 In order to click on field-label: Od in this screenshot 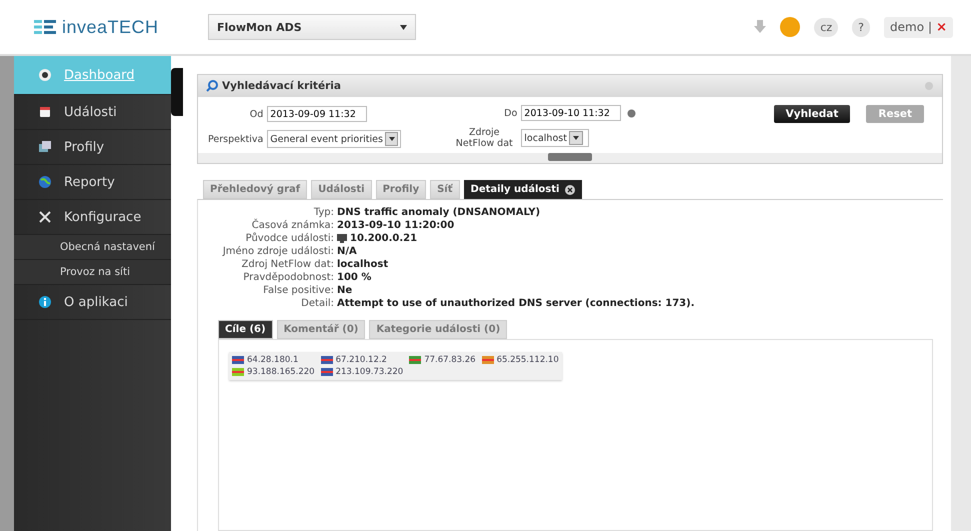, I will do `click(256, 114)`.